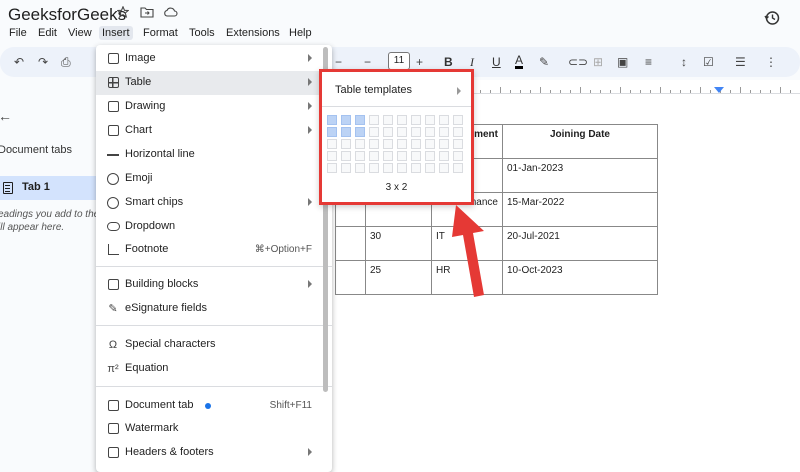 This screenshot has height=472, width=800. I want to click on menu-item-image: Image, so click(214, 59).